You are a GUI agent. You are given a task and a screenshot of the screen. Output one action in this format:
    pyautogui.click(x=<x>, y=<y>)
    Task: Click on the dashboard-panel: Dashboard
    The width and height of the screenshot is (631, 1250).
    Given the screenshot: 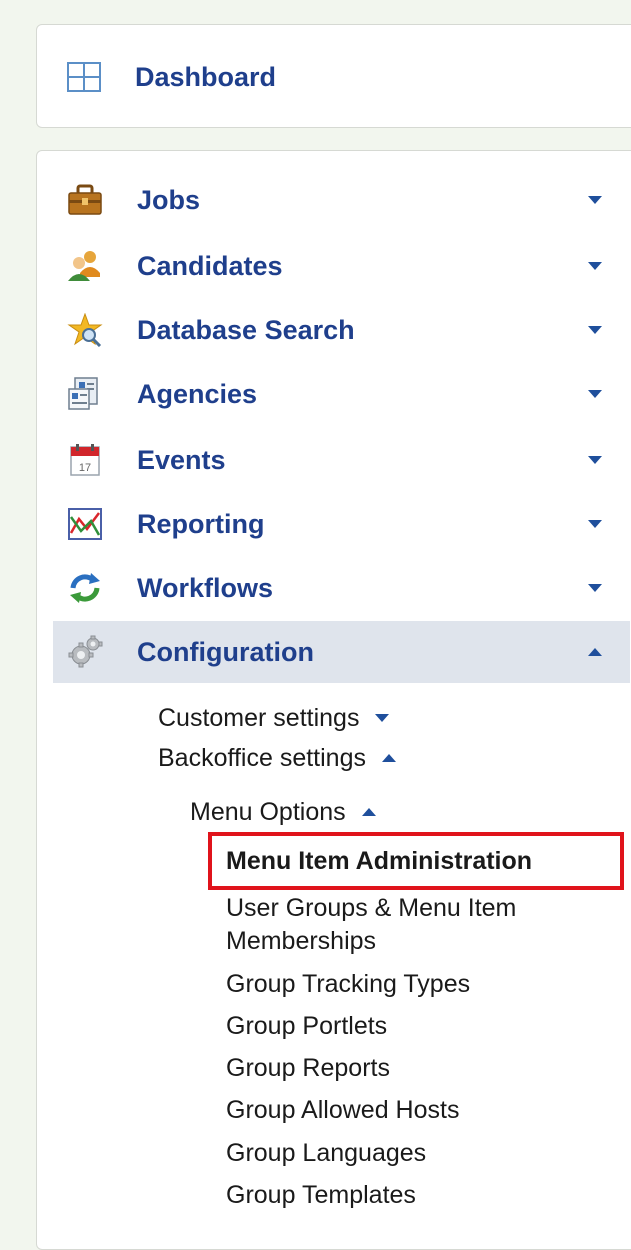 What is the action you would take?
    pyautogui.click(x=333, y=76)
    